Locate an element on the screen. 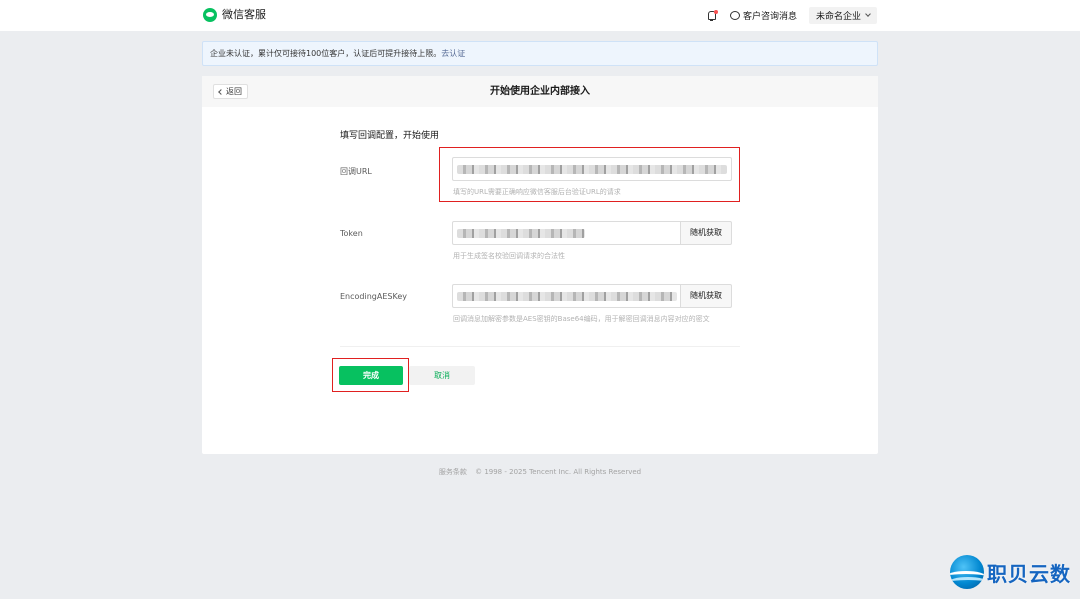 Image resolution: width=1080 pixels, height=599 pixels. top-right-actions: 客户咨询消息 未命名企业 is located at coordinates (791, 15).